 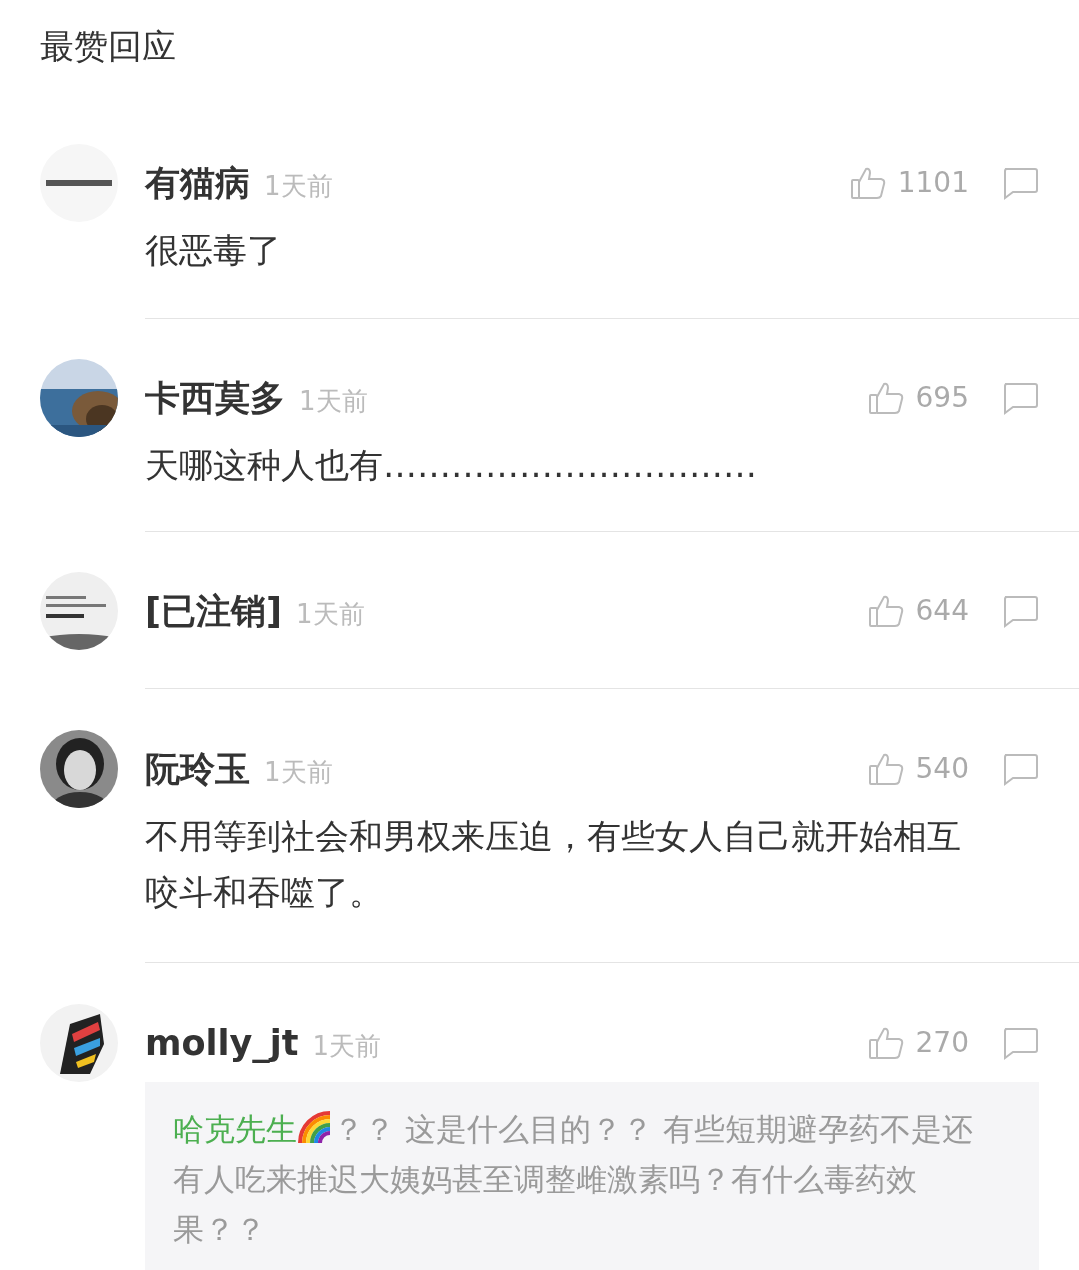 I want to click on section-title: 最赞回应, so click(x=108, y=46).